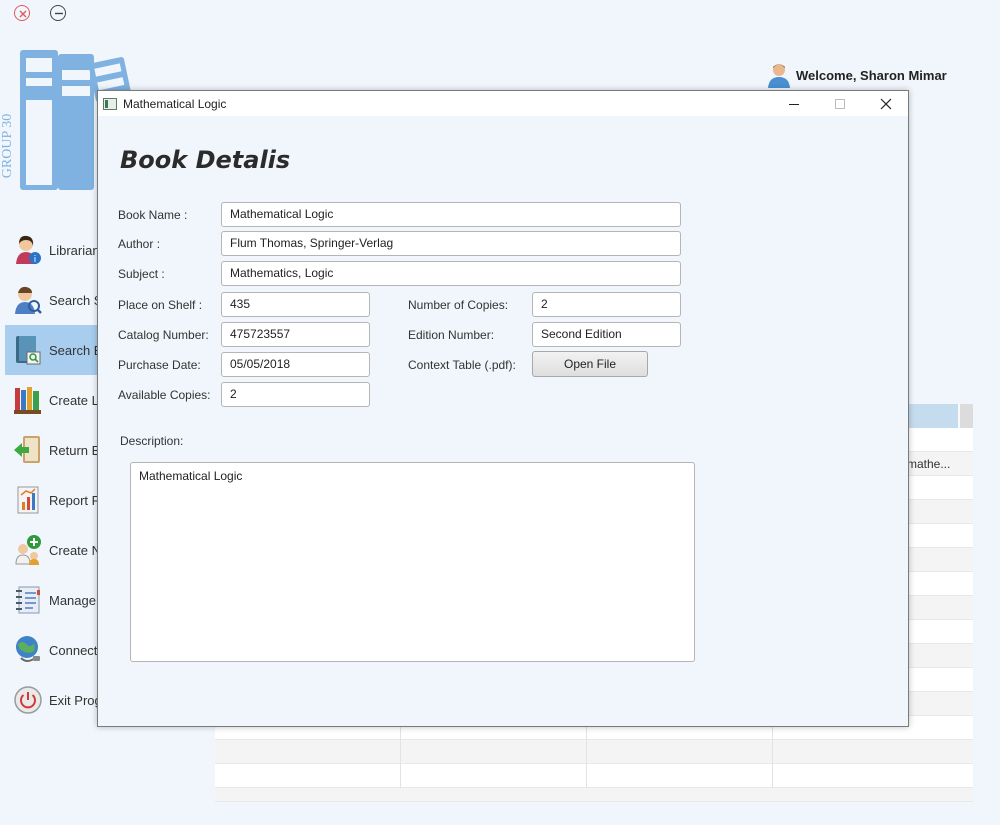 This screenshot has width=1000, height=825. I want to click on notebook-icon, so click(28, 600).